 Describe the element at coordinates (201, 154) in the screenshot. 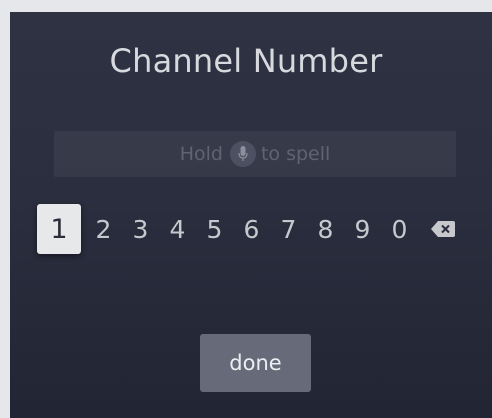

I see `entry-hint-before: Hold` at that location.